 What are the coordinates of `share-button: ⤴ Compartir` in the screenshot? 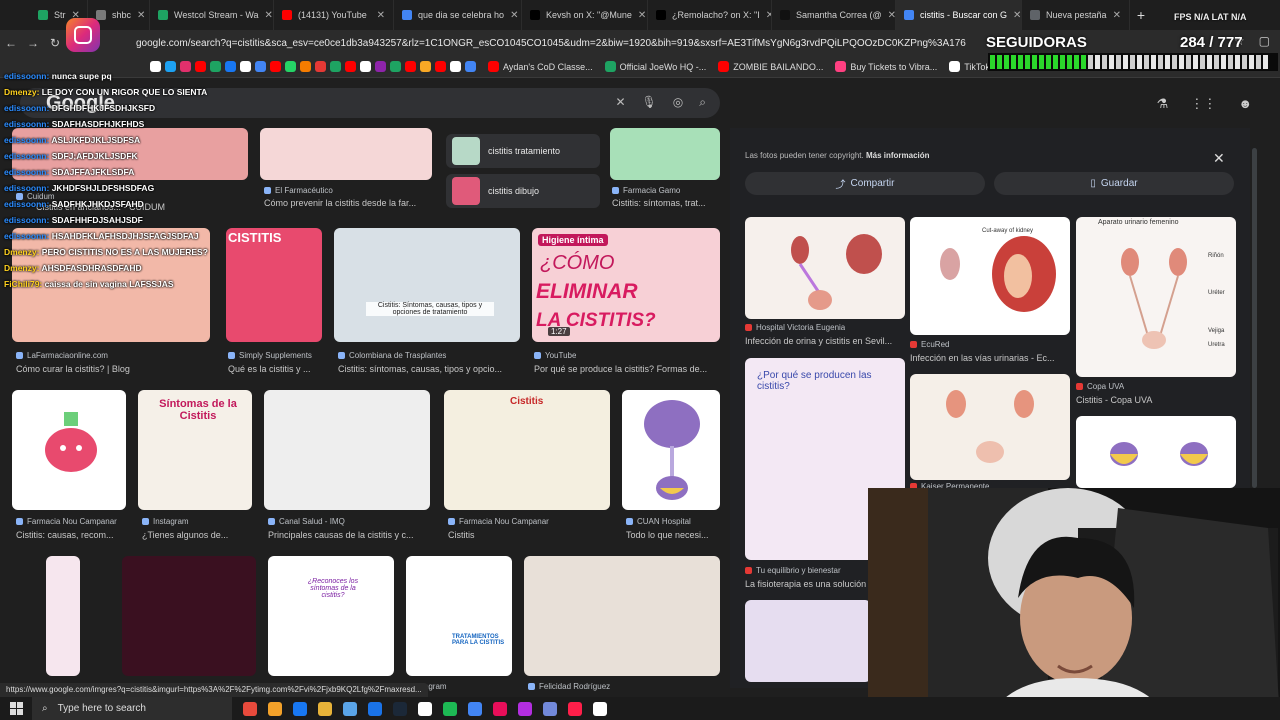 It's located at (865, 183).